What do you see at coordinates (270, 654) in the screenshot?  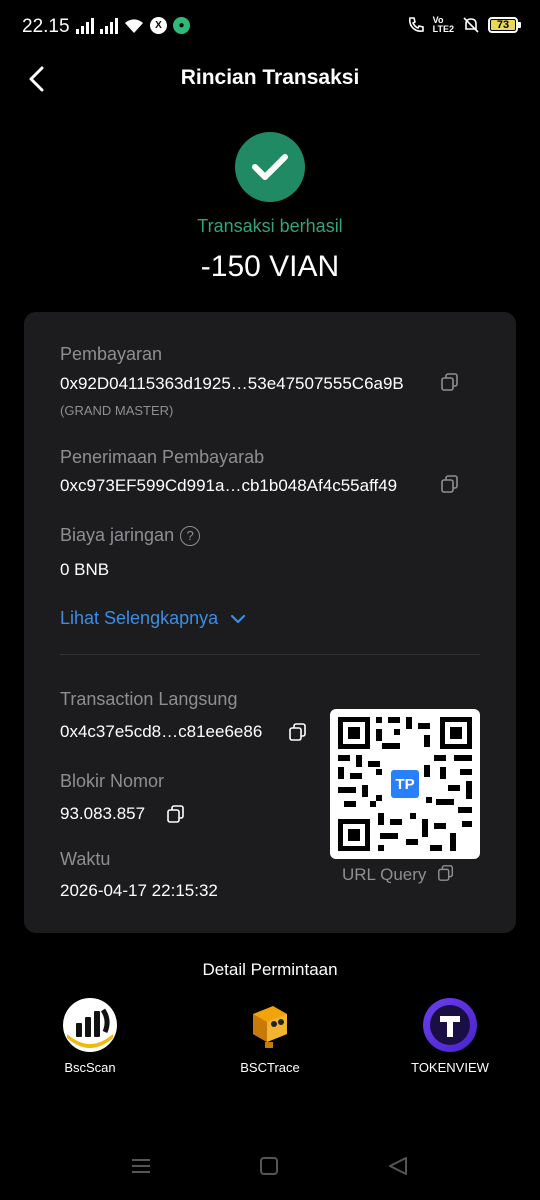 I see `divider` at bounding box center [270, 654].